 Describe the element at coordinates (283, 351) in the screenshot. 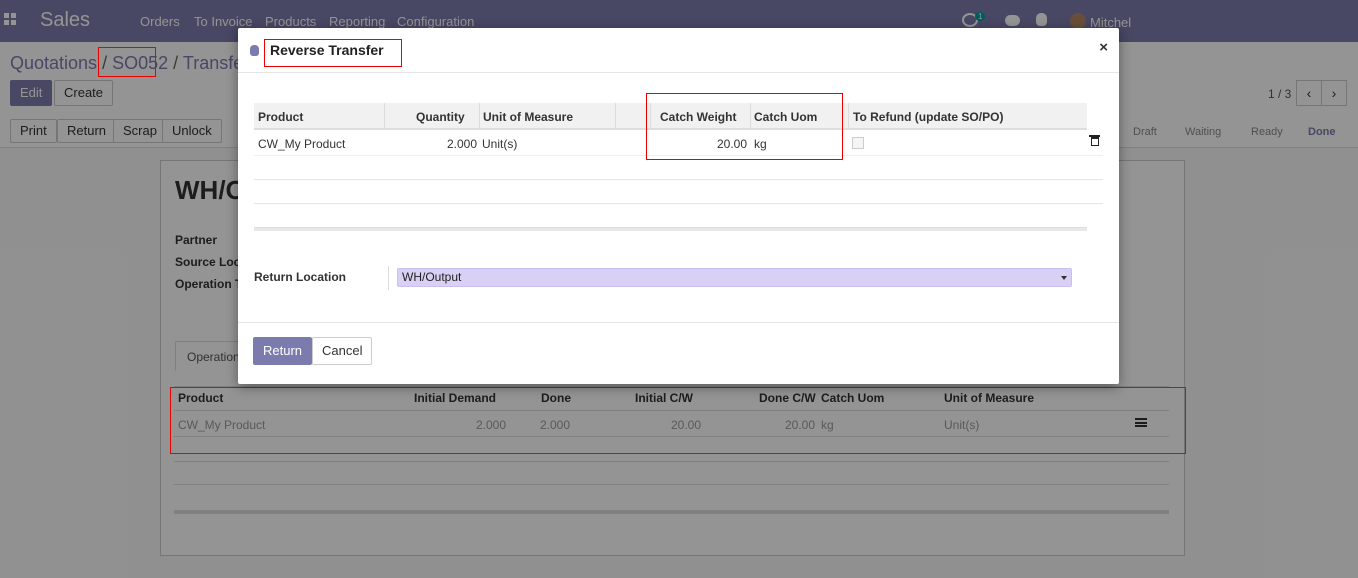

I see `return-button: Return` at that location.